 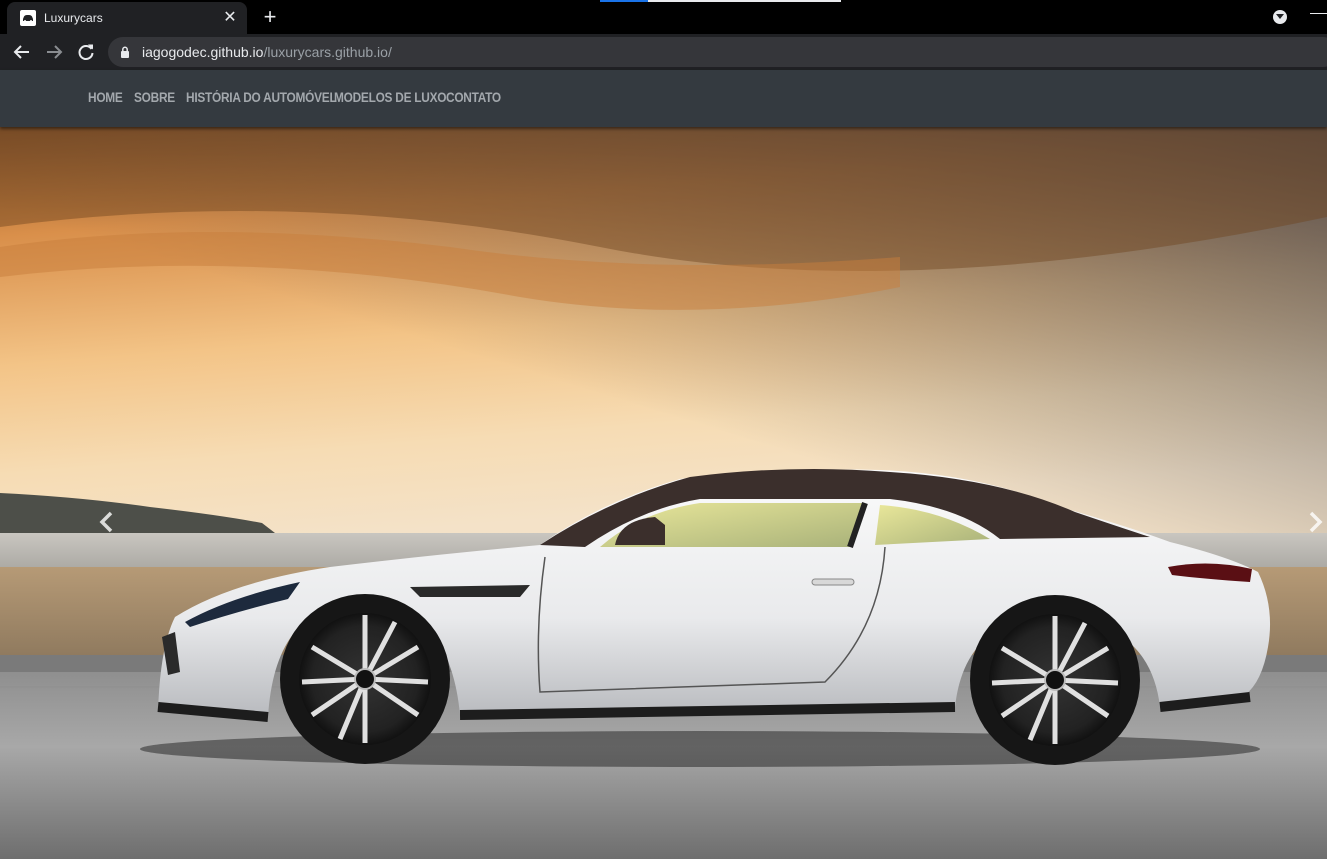 I want to click on loading-indicator, so click(x=624, y=1).